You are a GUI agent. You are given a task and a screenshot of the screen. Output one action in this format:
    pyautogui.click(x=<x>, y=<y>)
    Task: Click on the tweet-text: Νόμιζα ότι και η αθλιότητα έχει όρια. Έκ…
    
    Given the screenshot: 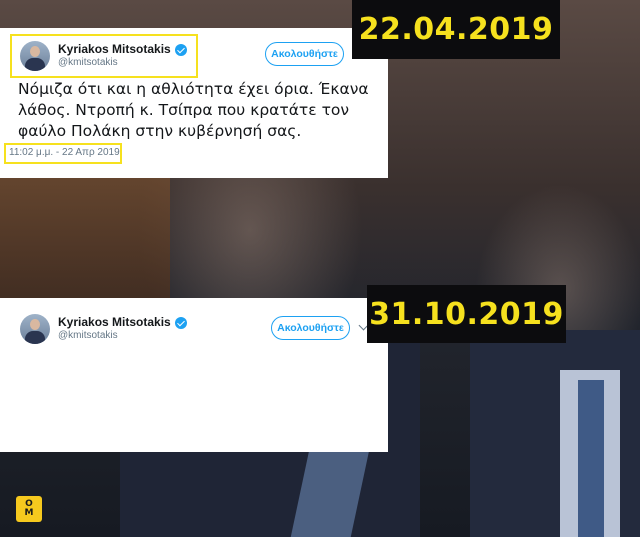 What is the action you would take?
    pyautogui.click(x=193, y=110)
    